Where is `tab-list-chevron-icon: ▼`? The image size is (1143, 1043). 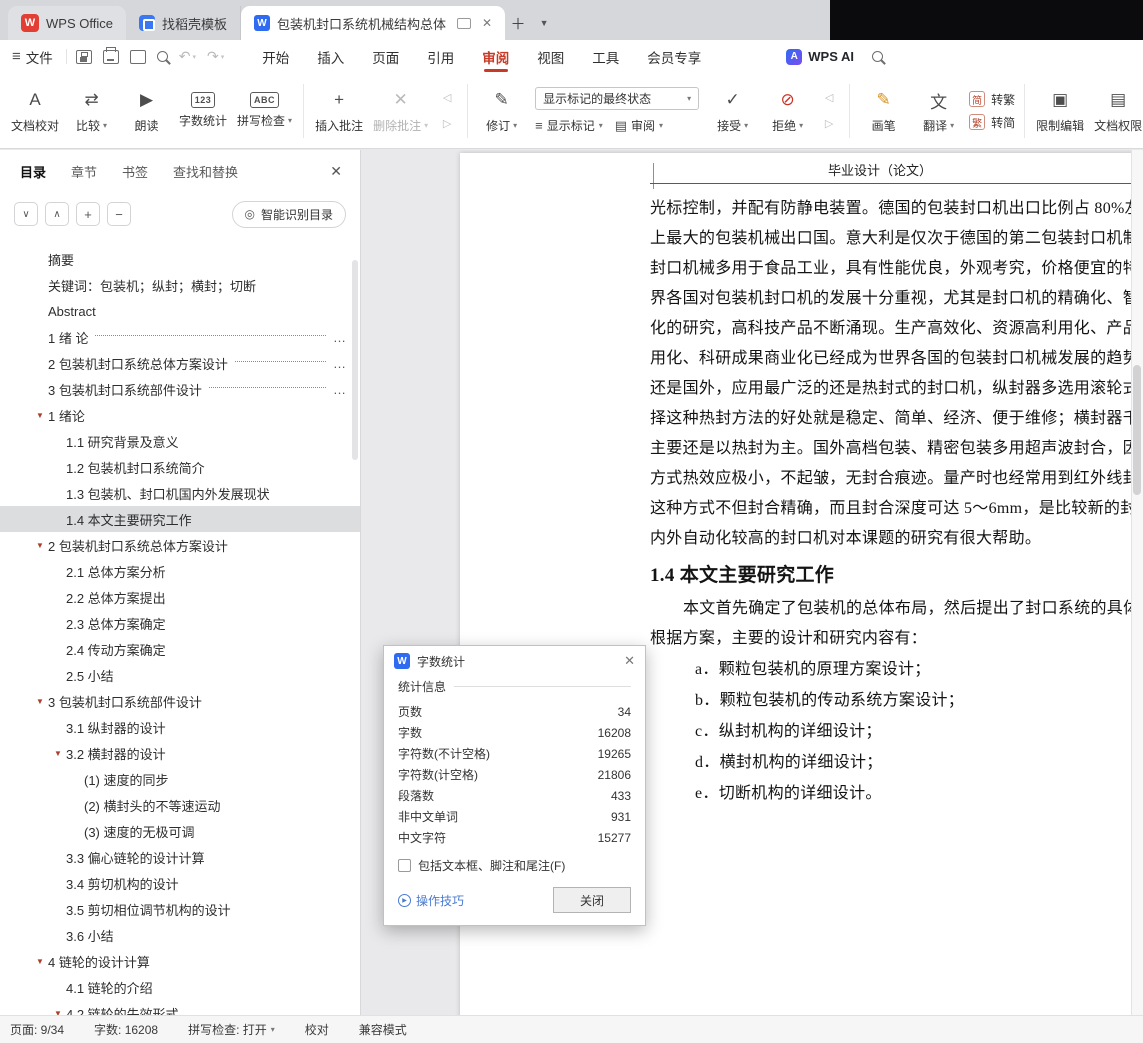 tab-list-chevron-icon: ▼ is located at coordinates (544, 23).